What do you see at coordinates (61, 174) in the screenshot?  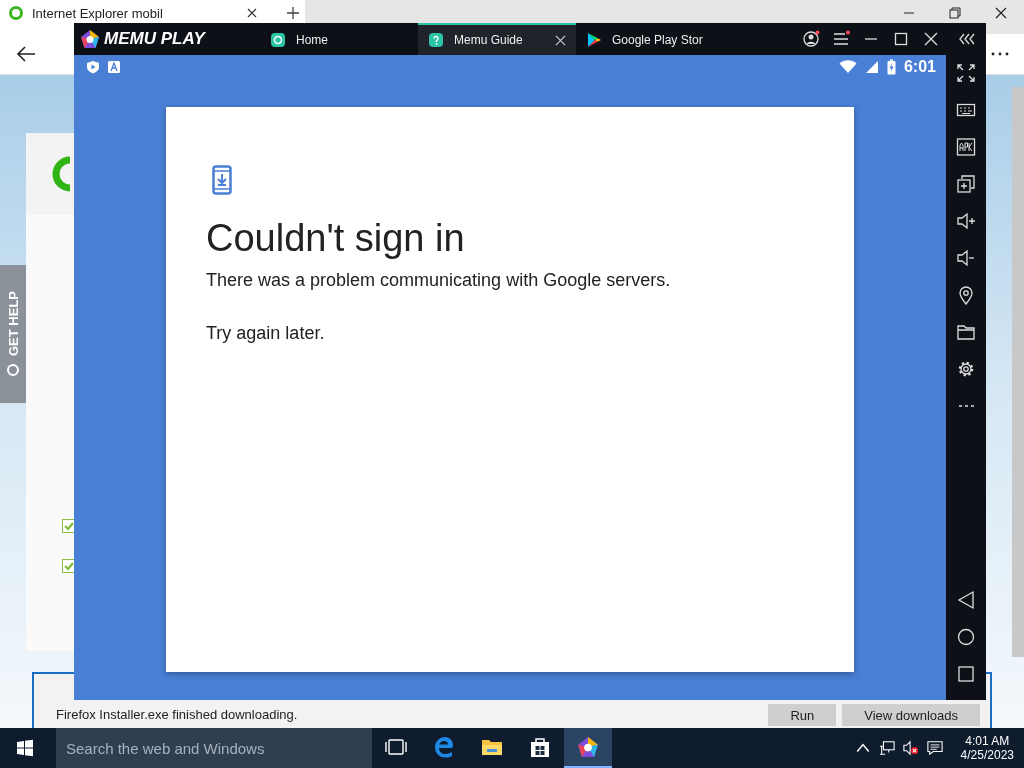 I see `ring-logo` at bounding box center [61, 174].